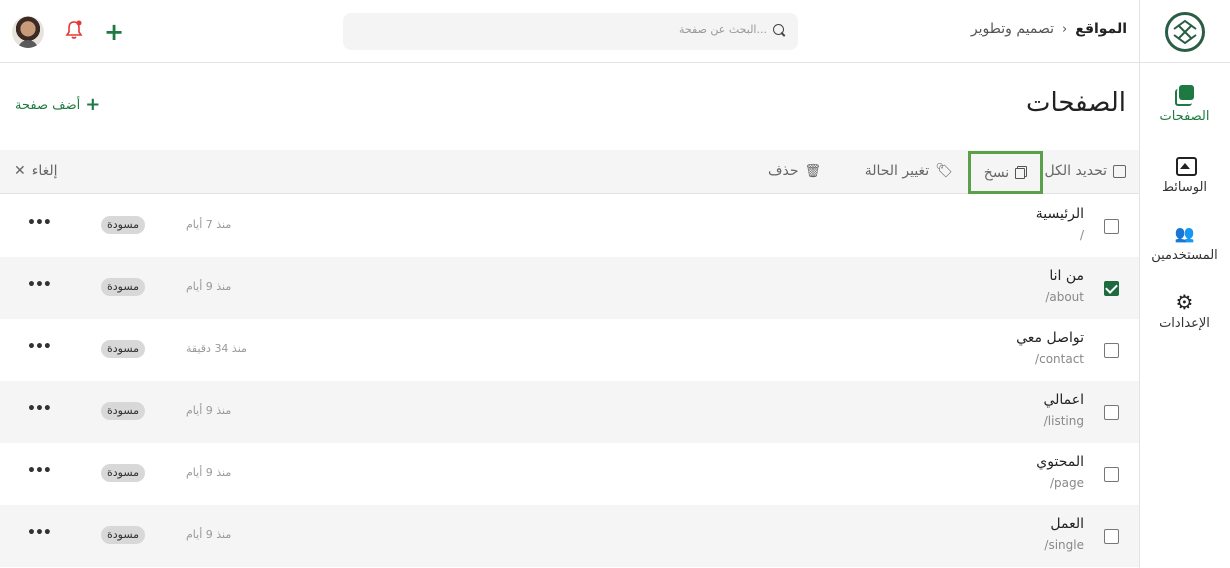 Image resolution: width=1230 pixels, height=568 pixels. I want to click on avatar, so click(28, 32).